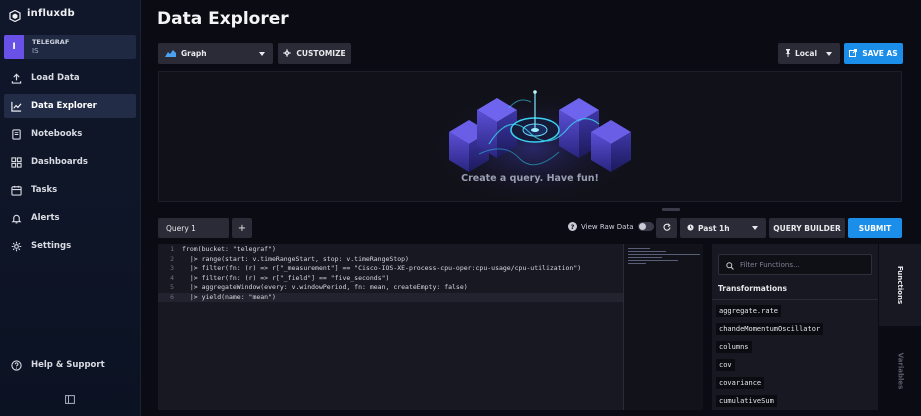 This screenshot has width=921, height=416. I want to click on page-title: Data Explorer, so click(223, 19).